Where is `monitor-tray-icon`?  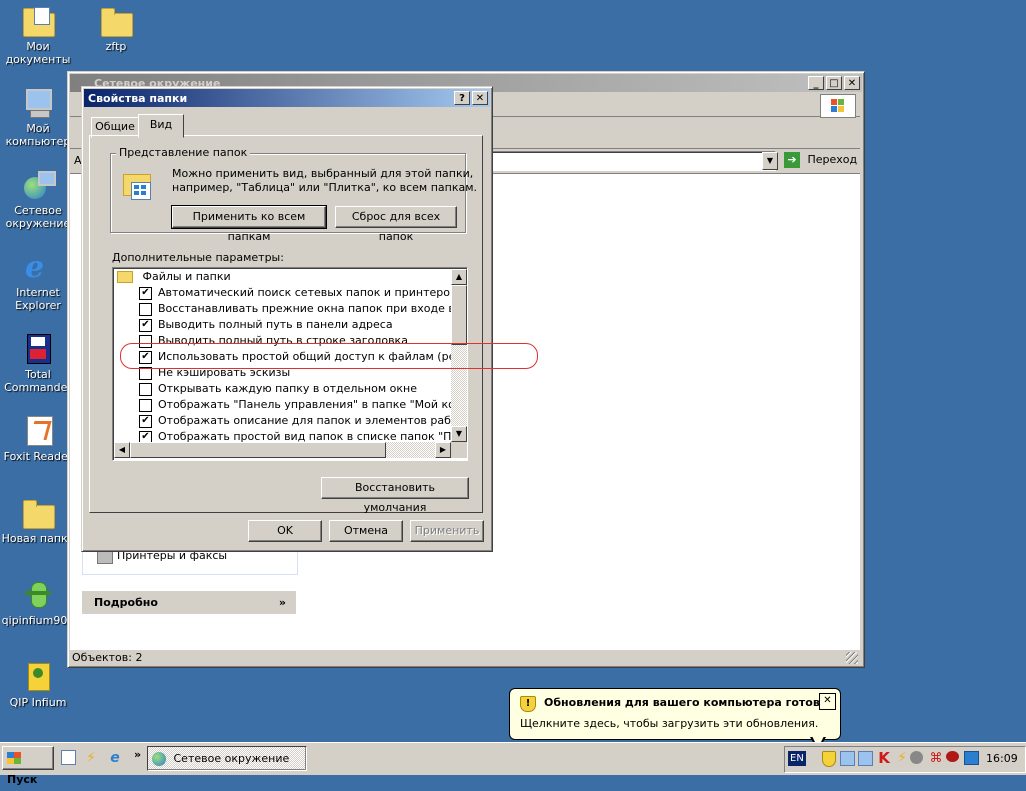
monitor-tray-icon is located at coordinates (971, 758).